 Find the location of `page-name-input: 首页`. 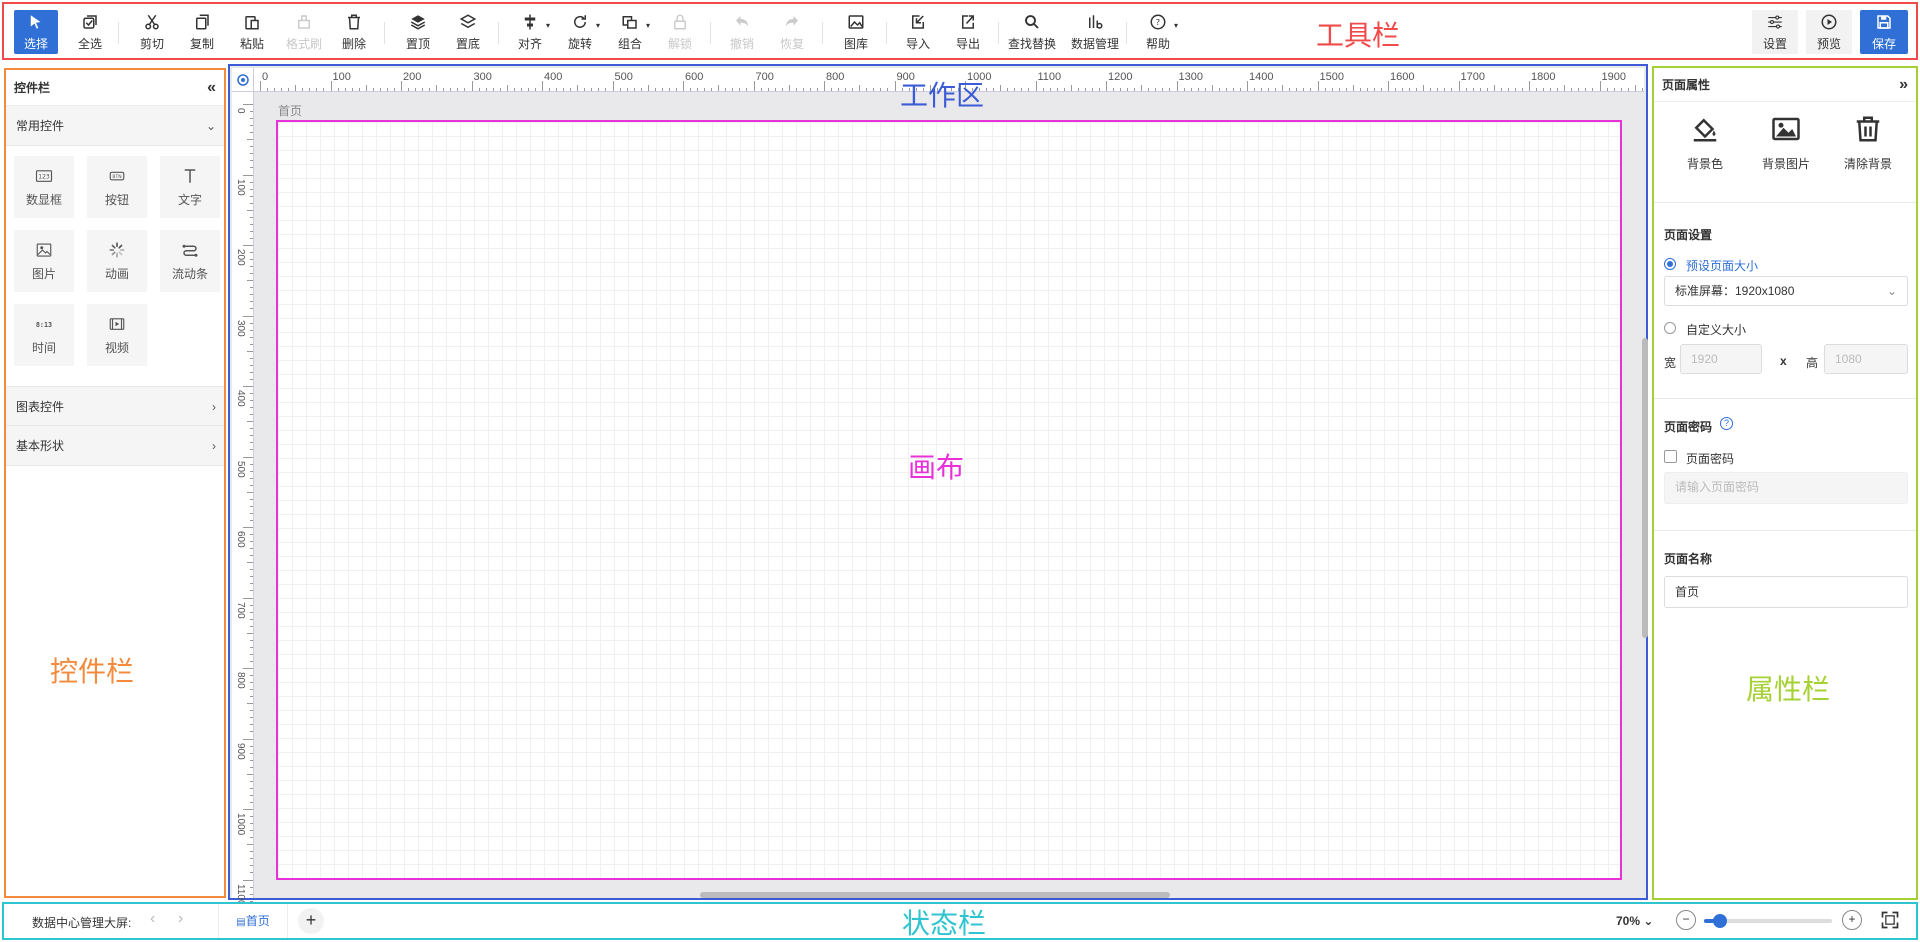

page-name-input: 首页 is located at coordinates (1786, 592).